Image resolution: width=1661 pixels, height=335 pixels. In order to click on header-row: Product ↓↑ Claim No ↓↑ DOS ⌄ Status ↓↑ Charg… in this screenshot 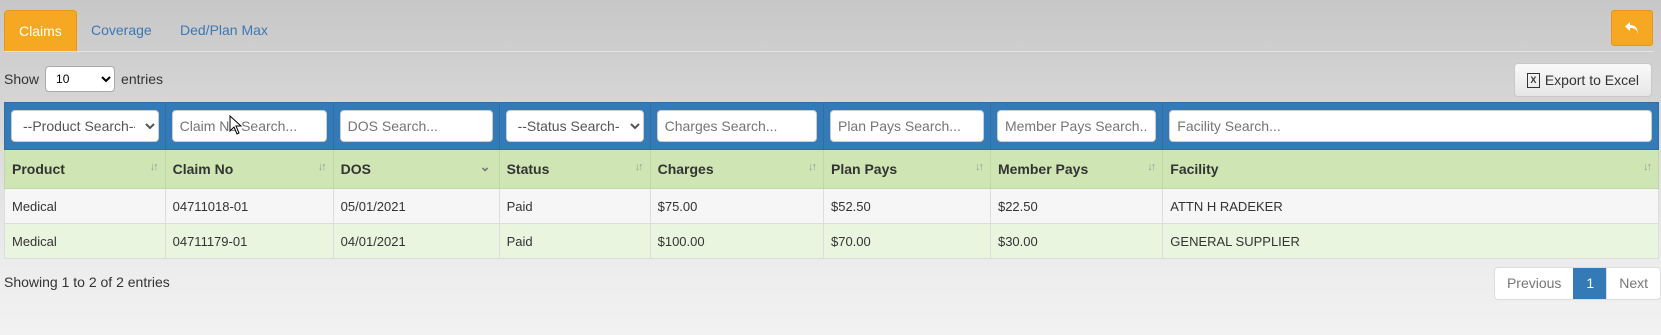, I will do `click(831, 169)`.